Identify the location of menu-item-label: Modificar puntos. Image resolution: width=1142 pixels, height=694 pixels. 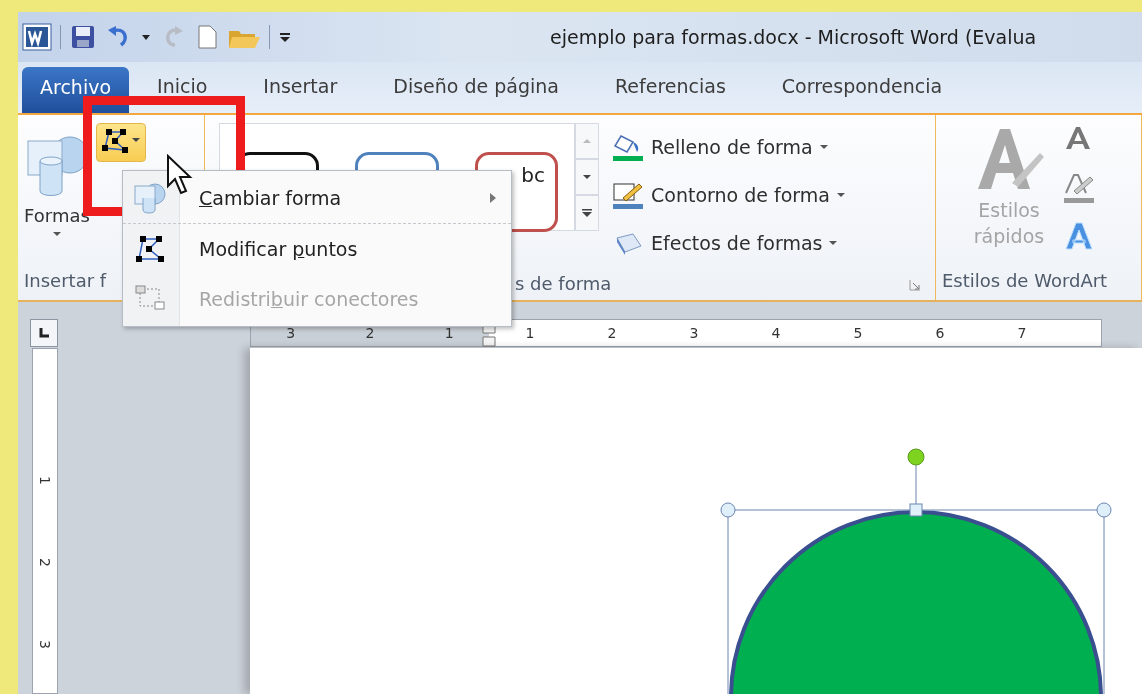
(279, 249).